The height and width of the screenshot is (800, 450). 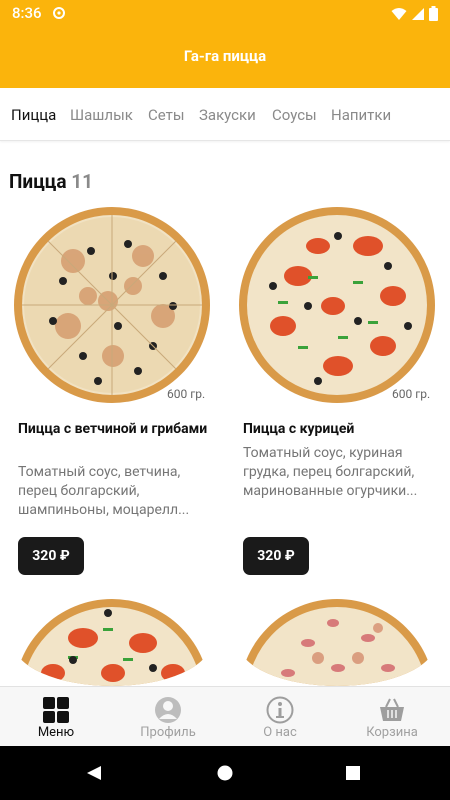 What do you see at coordinates (392, 709) in the screenshot?
I see `basket-icon` at bounding box center [392, 709].